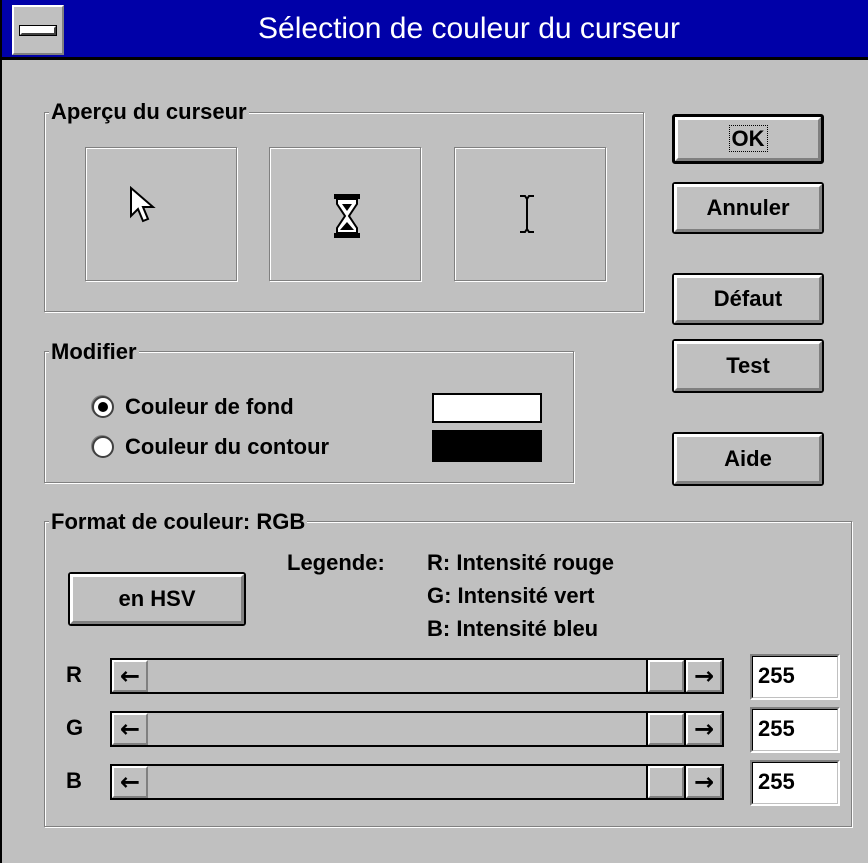 The width and height of the screenshot is (868, 863). What do you see at coordinates (521, 562) in the screenshot?
I see `legend-red: R: Intensité rouge` at bounding box center [521, 562].